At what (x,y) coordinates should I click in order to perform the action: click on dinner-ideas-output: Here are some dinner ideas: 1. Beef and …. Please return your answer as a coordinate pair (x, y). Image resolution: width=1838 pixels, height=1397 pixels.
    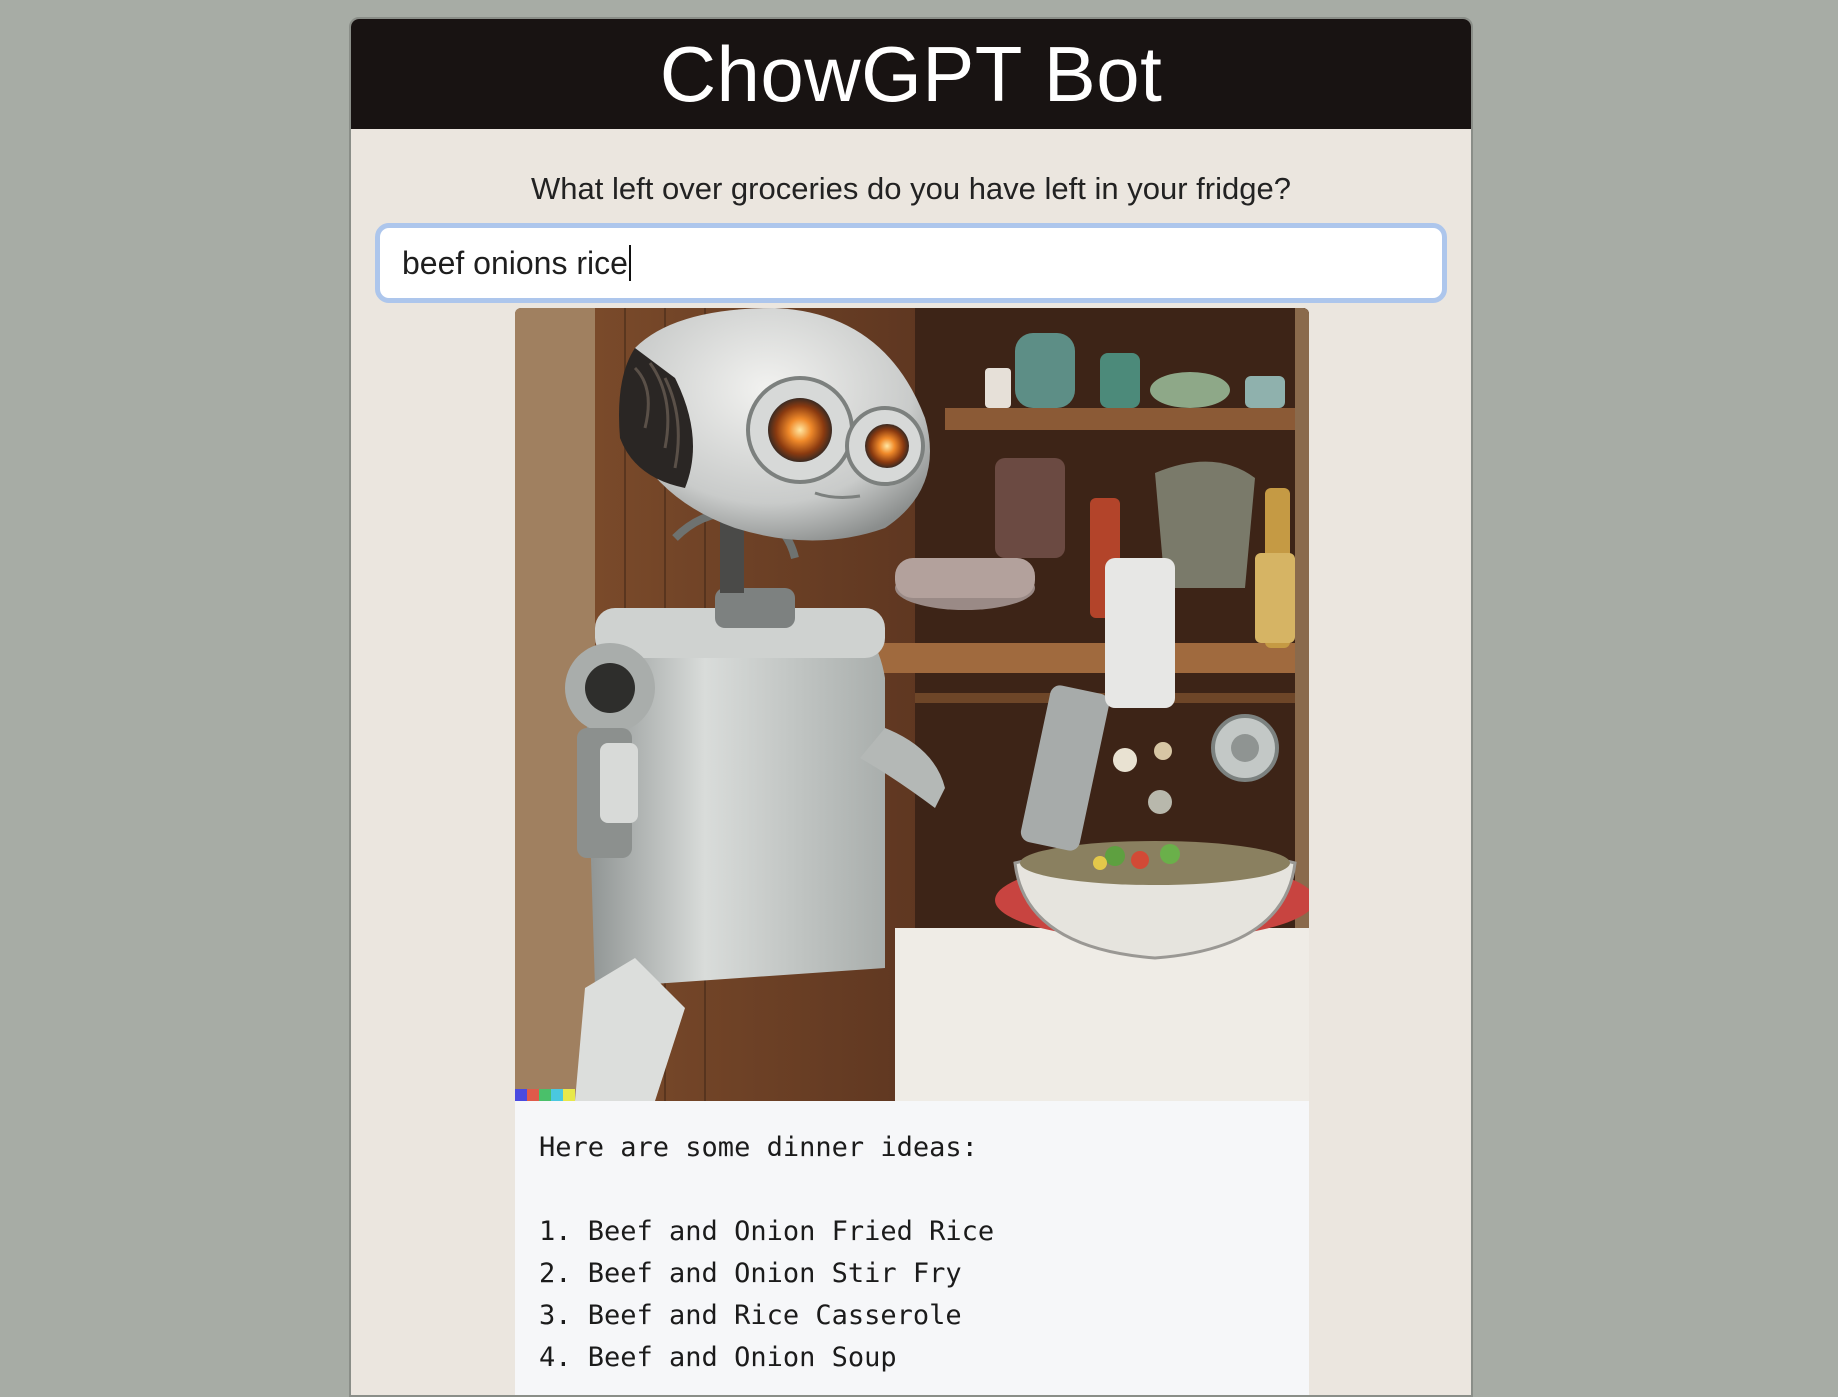
    Looking at the image, I should click on (912, 1248).